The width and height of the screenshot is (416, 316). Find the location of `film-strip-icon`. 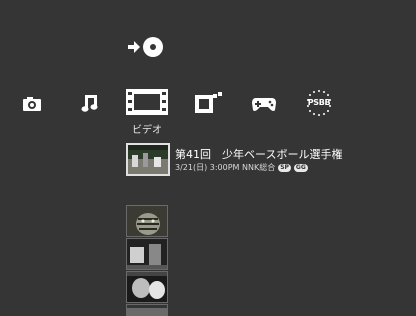

film-strip-icon is located at coordinates (147, 102).